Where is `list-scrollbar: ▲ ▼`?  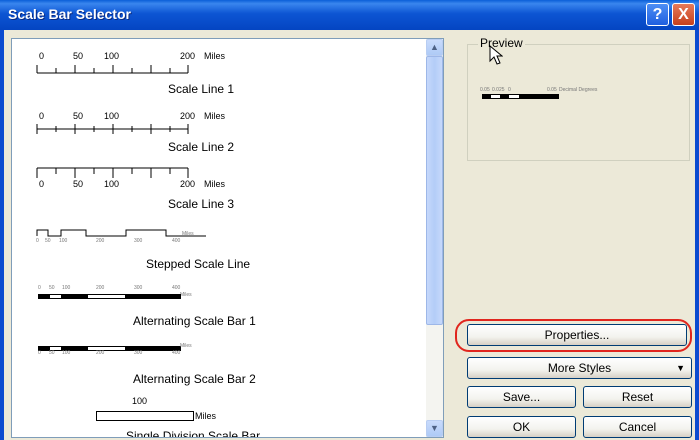 list-scrollbar: ▲ ▼ is located at coordinates (434, 238).